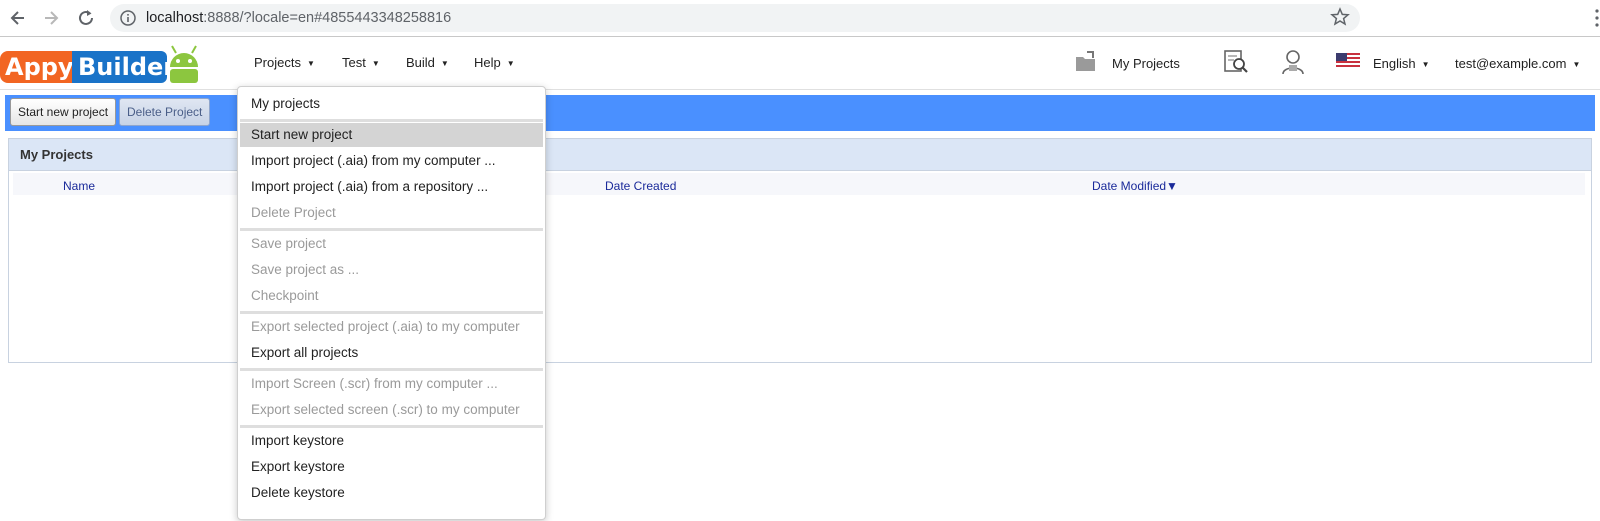  I want to click on menu-item-checkpoint: Checkpoint, so click(391, 296).